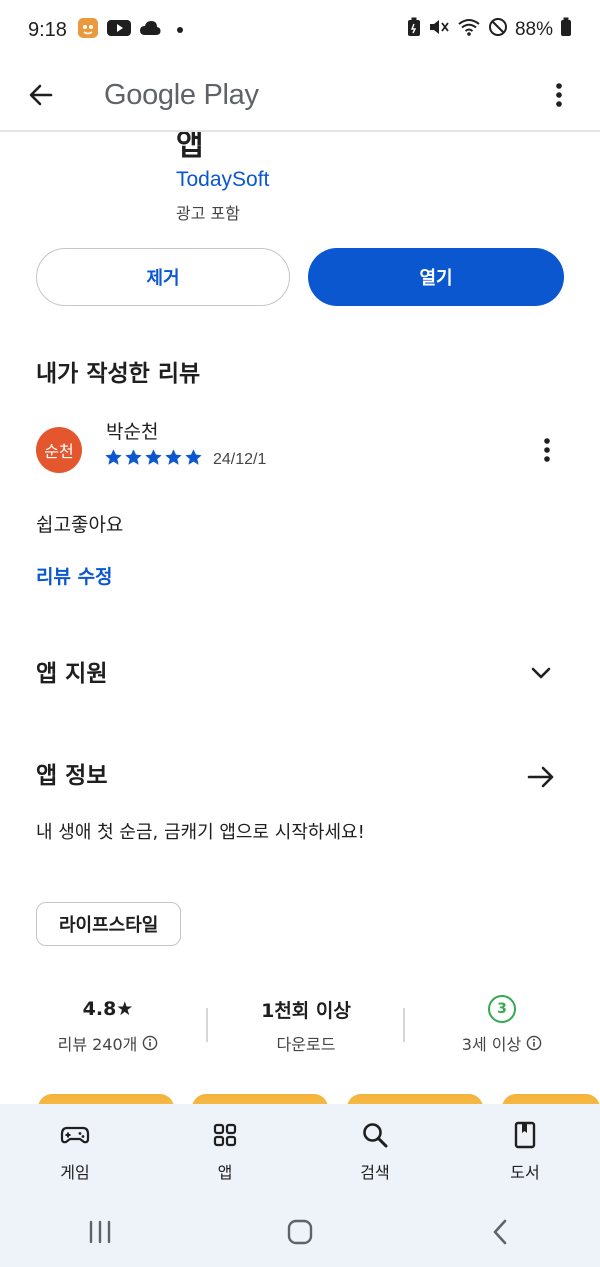  Describe the element at coordinates (525, 1135) in the screenshot. I see `book-icon` at that location.